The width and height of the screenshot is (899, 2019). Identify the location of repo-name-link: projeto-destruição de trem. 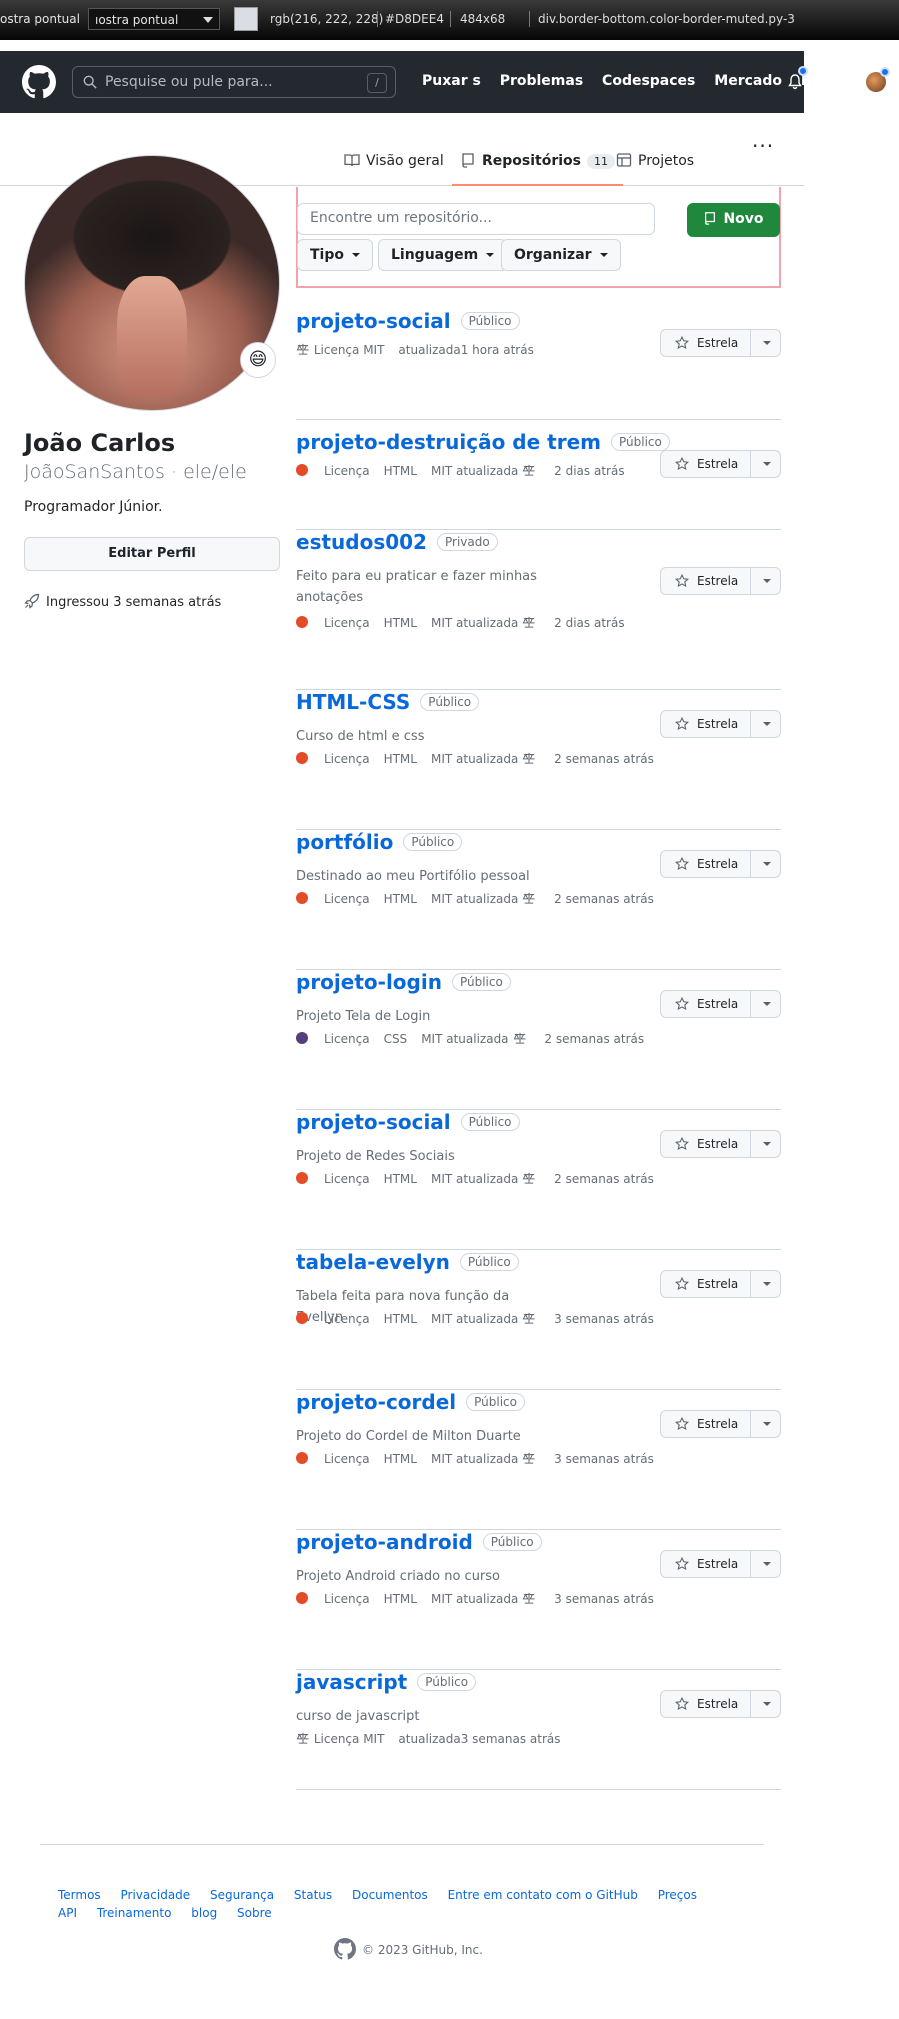
(448, 442).